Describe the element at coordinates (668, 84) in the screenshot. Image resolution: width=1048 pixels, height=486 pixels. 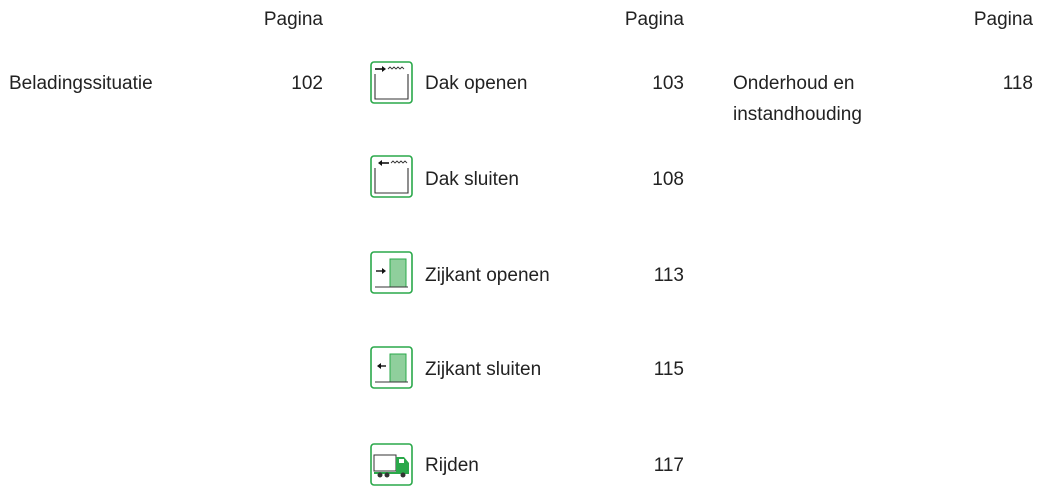
I see `toc-entry-page: 103` at that location.